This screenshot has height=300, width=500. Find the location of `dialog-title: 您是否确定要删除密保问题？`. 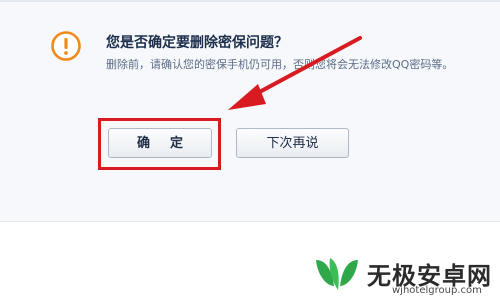

dialog-title: 您是否确定要删除密保问题？ is located at coordinates (197, 43).